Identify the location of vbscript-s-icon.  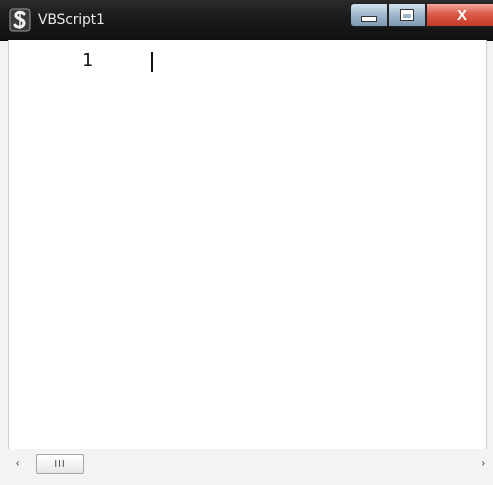
(20, 20).